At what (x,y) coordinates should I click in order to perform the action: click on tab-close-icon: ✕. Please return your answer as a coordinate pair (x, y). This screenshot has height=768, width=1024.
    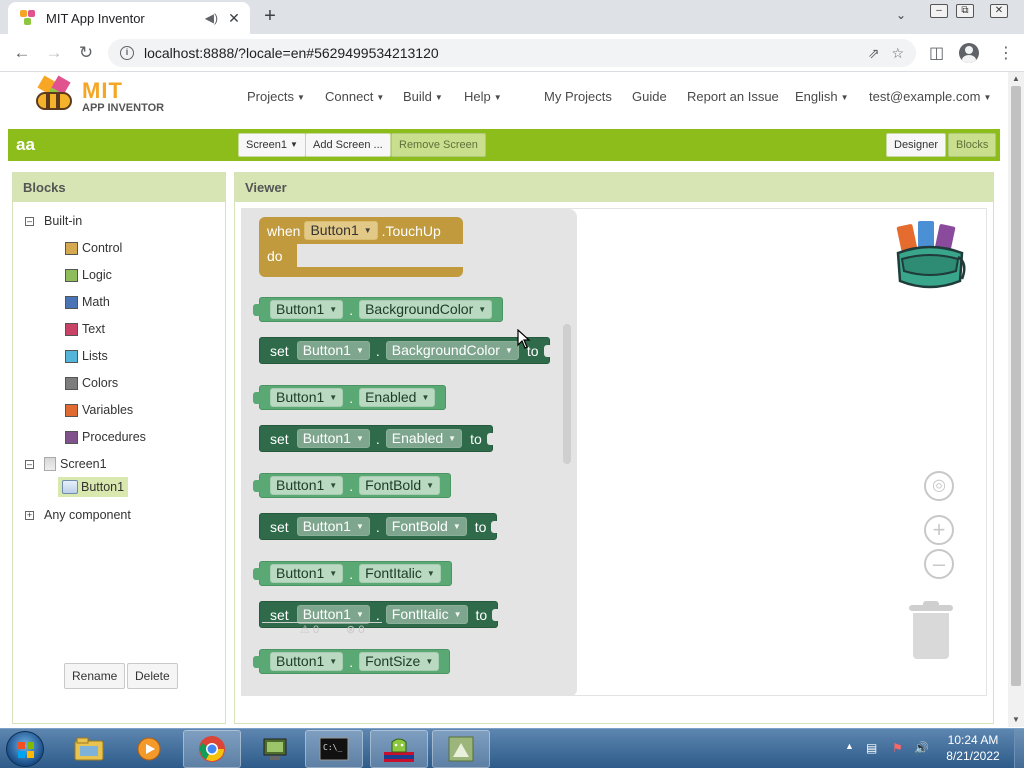
    Looking at the image, I should click on (234, 18).